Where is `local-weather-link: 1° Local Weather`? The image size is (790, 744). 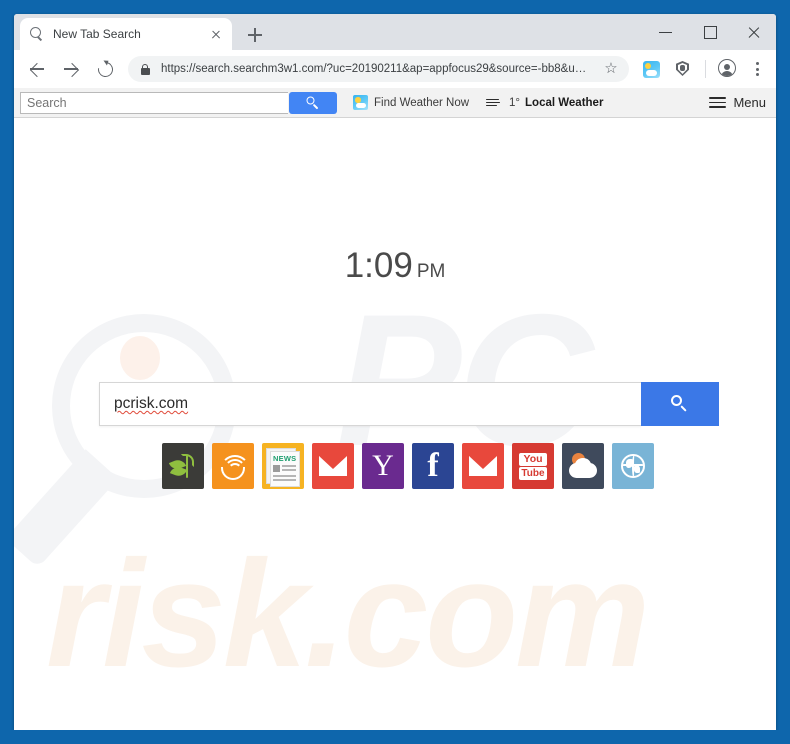
local-weather-link: 1° Local Weather is located at coordinates (544, 103).